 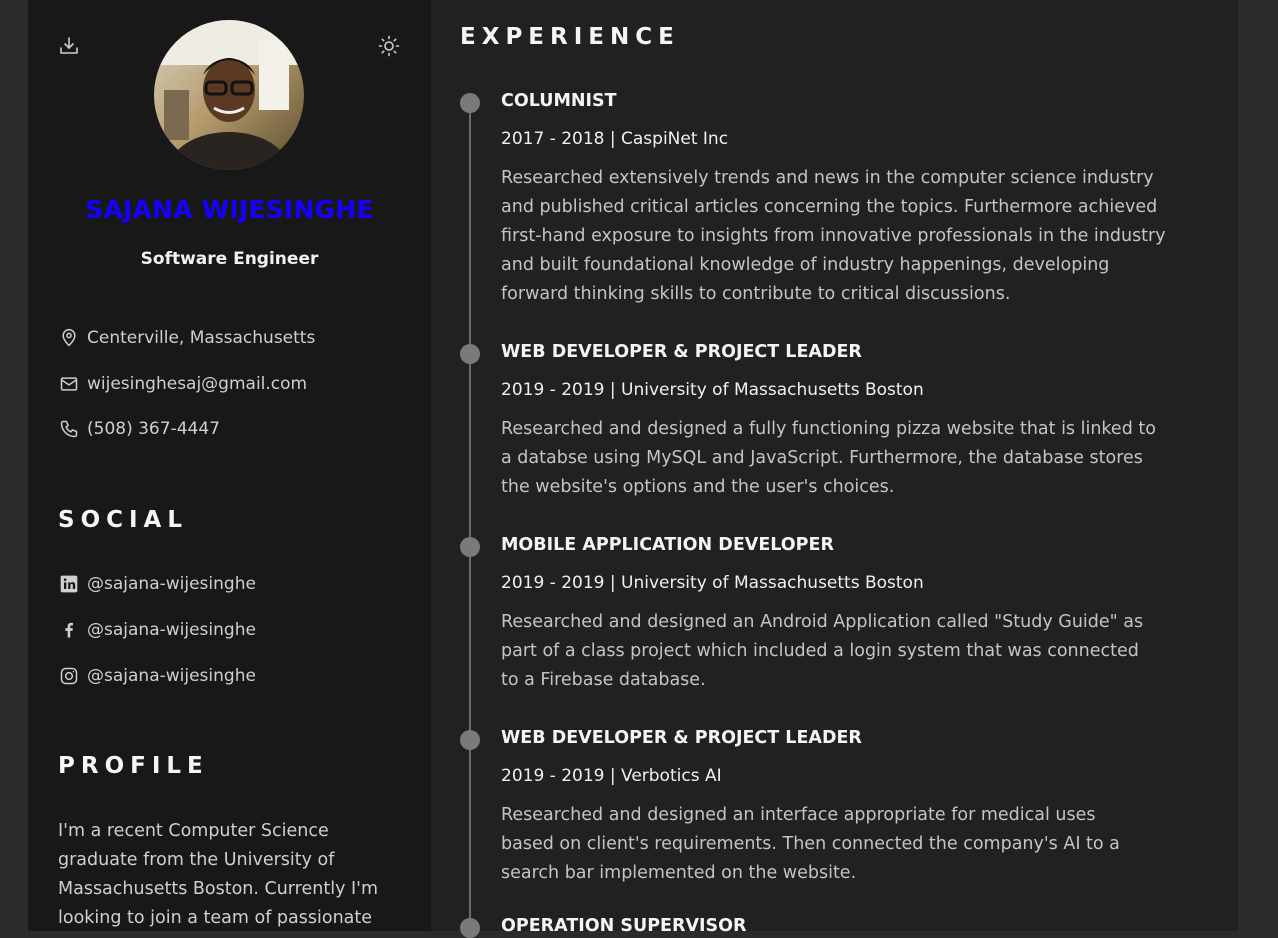 I want to click on facebook-handle: @sajana-wijesinghe, so click(x=171, y=630).